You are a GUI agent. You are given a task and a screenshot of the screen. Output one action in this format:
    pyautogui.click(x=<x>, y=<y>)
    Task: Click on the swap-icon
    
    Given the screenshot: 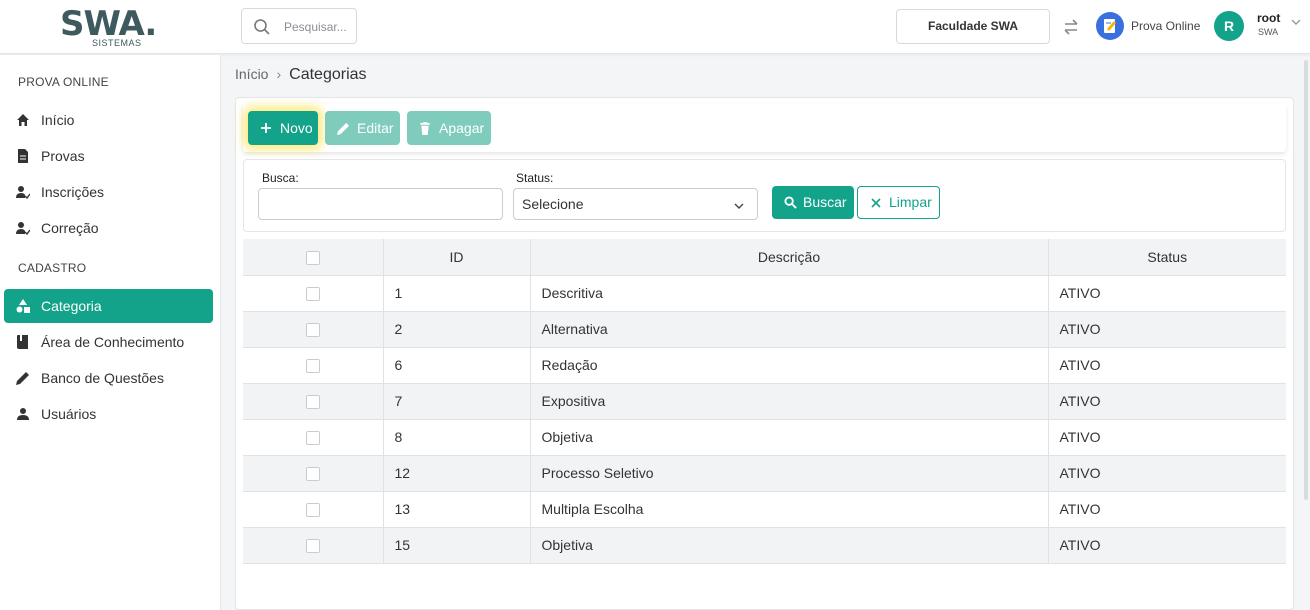 What is the action you would take?
    pyautogui.click(x=1071, y=27)
    